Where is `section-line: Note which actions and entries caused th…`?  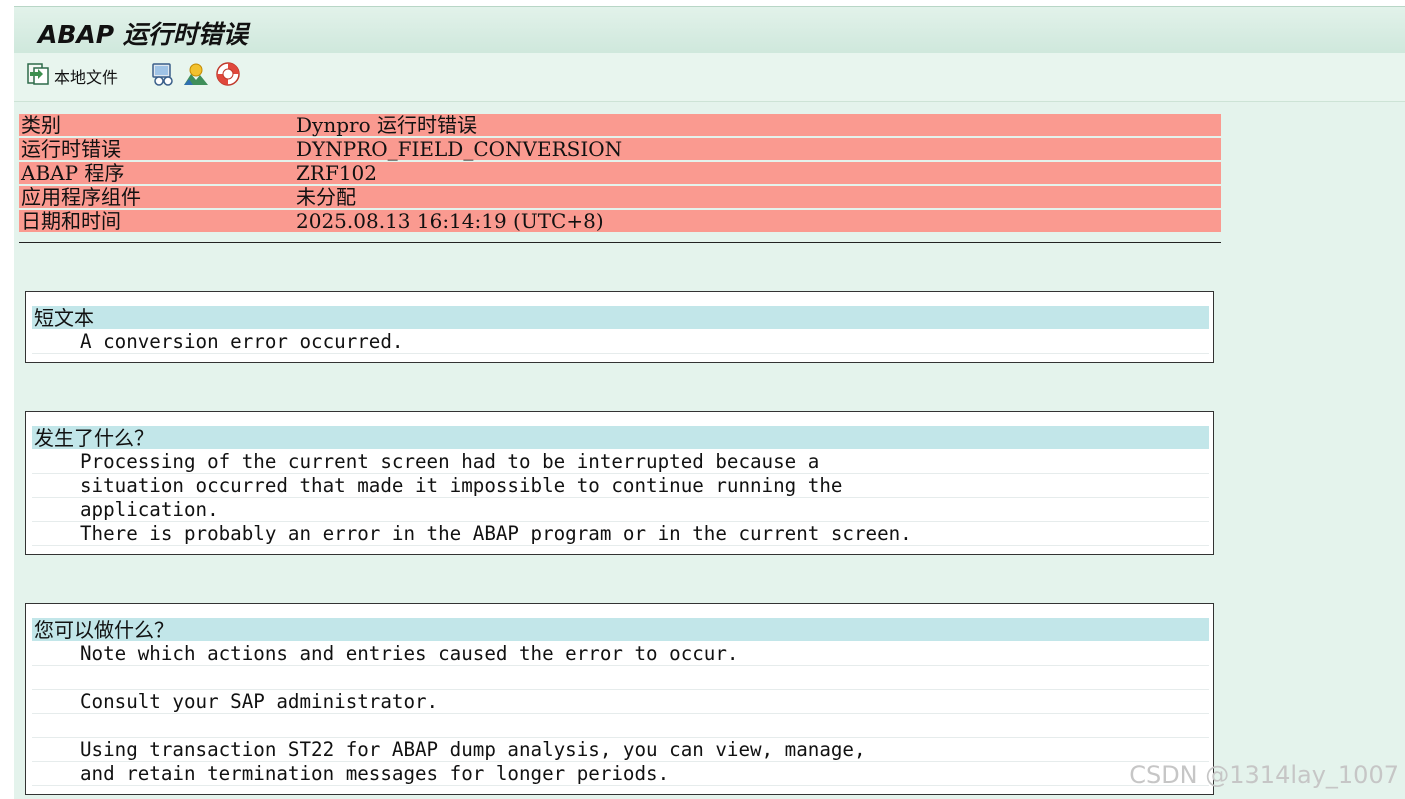
section-line: Note which actions and entries caused th… is located at coordinates (620, 654).